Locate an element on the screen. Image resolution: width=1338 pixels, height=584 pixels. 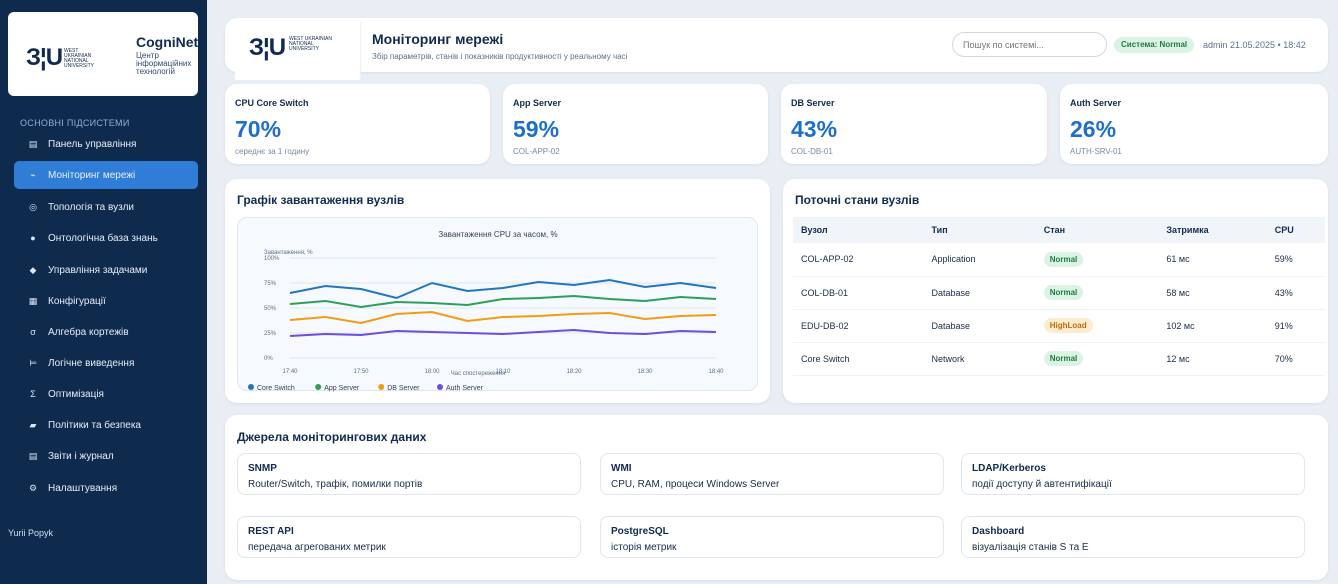
kpi-value: 59% is located at coordinates (536, 129).